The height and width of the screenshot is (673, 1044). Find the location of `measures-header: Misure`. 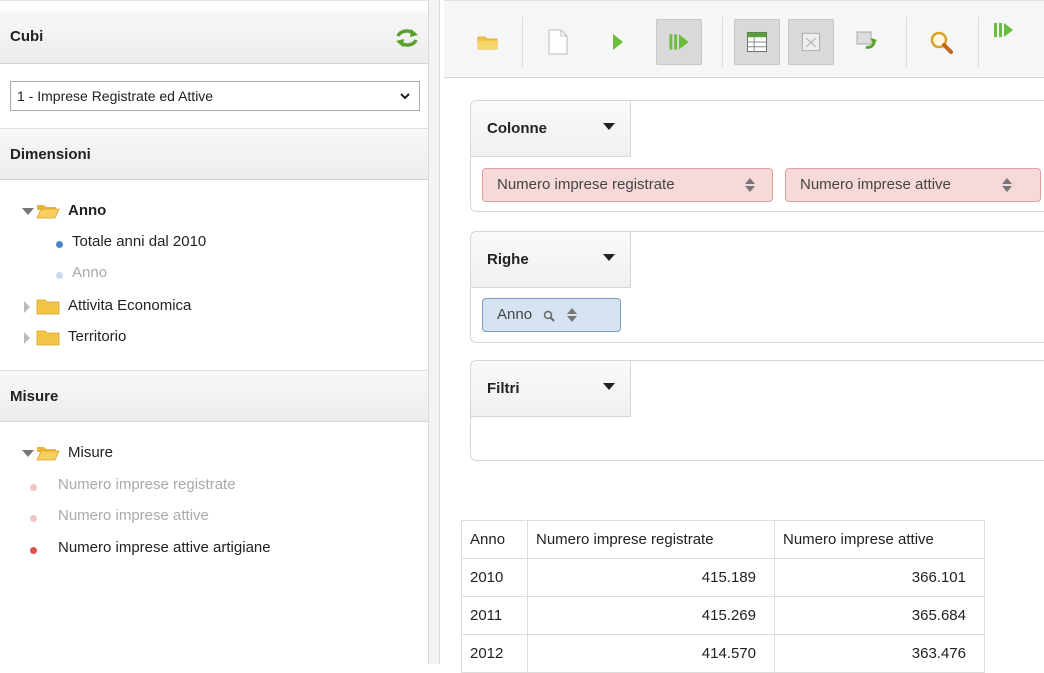

measures-header: Misure is located at coordinates (214, 396).